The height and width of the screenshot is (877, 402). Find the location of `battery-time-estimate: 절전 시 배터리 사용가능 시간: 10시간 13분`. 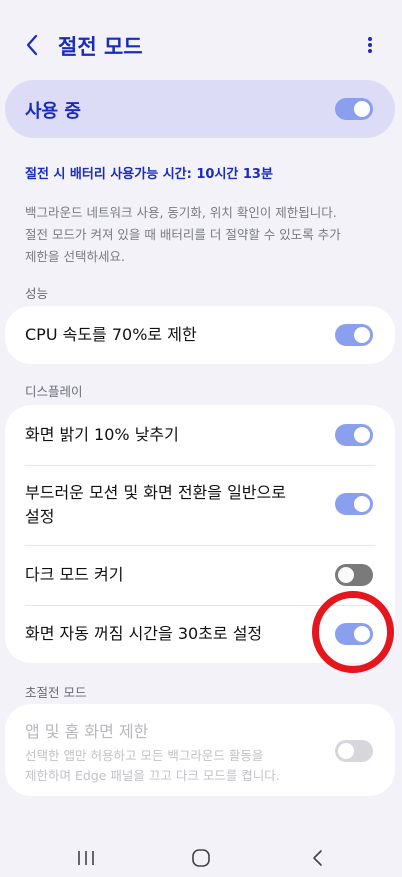

battery-time-estimate: 절전 시 배터리 사용가능 시간: 10시간 13분 is located at coordinates (149, 174).